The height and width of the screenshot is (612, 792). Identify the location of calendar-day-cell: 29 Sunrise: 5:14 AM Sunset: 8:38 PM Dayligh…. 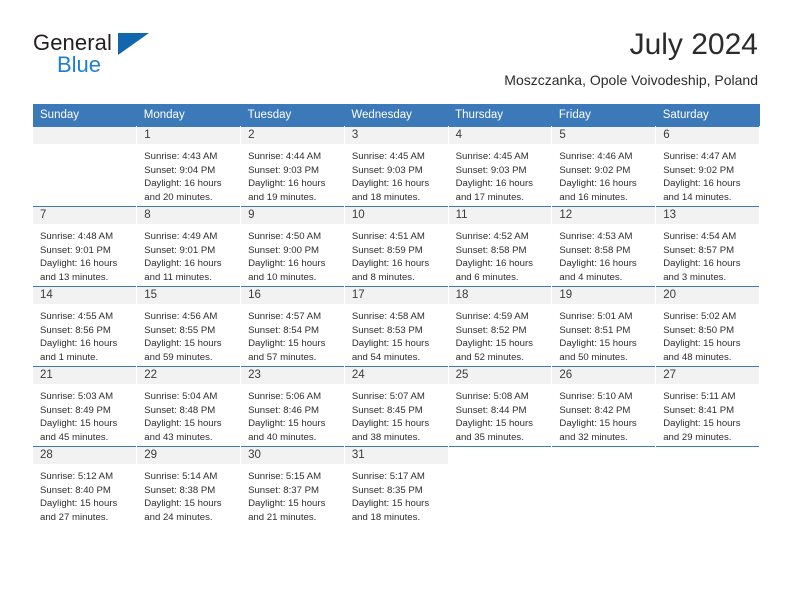
(189, 486).